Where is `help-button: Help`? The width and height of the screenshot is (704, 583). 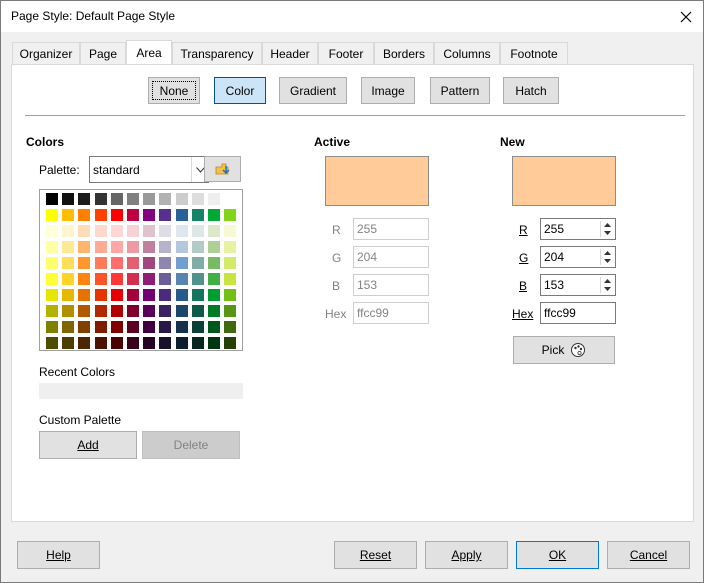 help-button: Help is located at coordinates (58, 555).